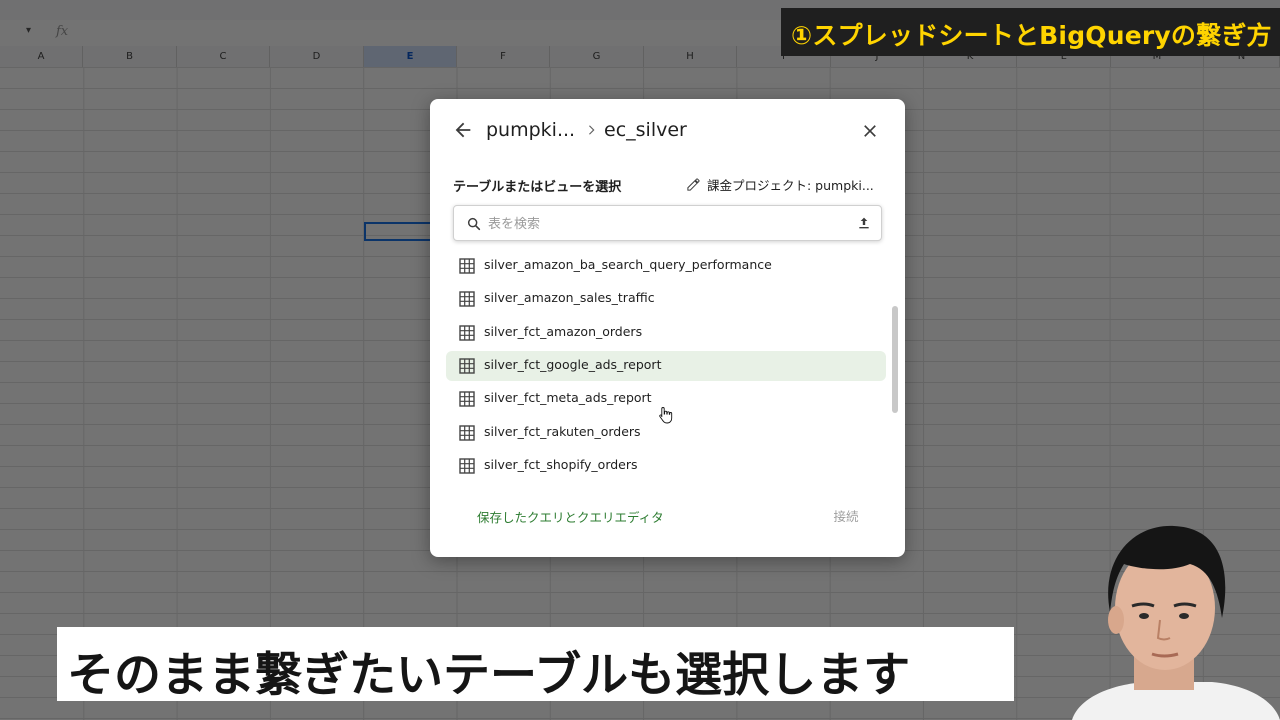 The image size is (1280, 720). What do you see at coordinates (1171, 620) in the screenshot?
I see `presenter-webcam` at bounding box center [1171, 620].